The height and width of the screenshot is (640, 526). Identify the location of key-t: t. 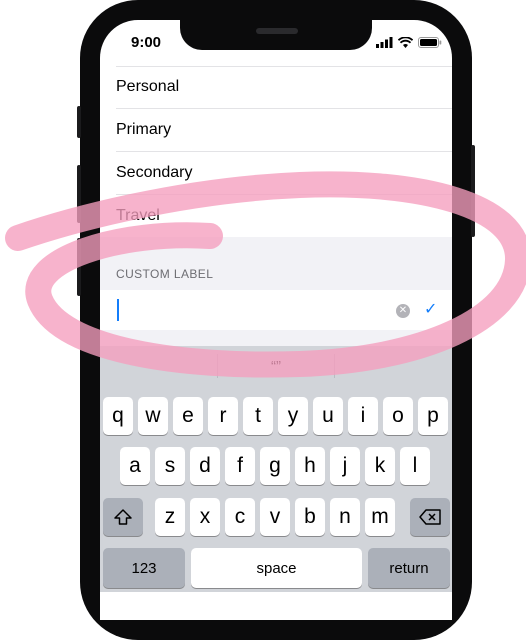
(258, 416).